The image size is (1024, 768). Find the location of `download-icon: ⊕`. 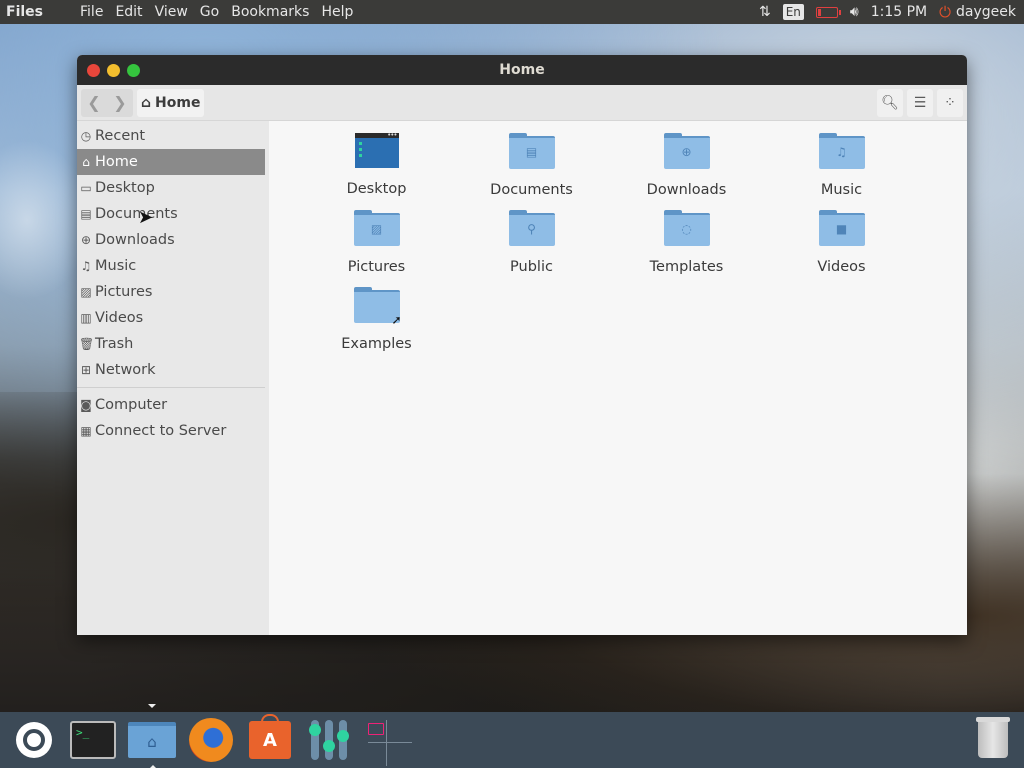

download-icon: ⊕ is located at coordinates (86, 240).